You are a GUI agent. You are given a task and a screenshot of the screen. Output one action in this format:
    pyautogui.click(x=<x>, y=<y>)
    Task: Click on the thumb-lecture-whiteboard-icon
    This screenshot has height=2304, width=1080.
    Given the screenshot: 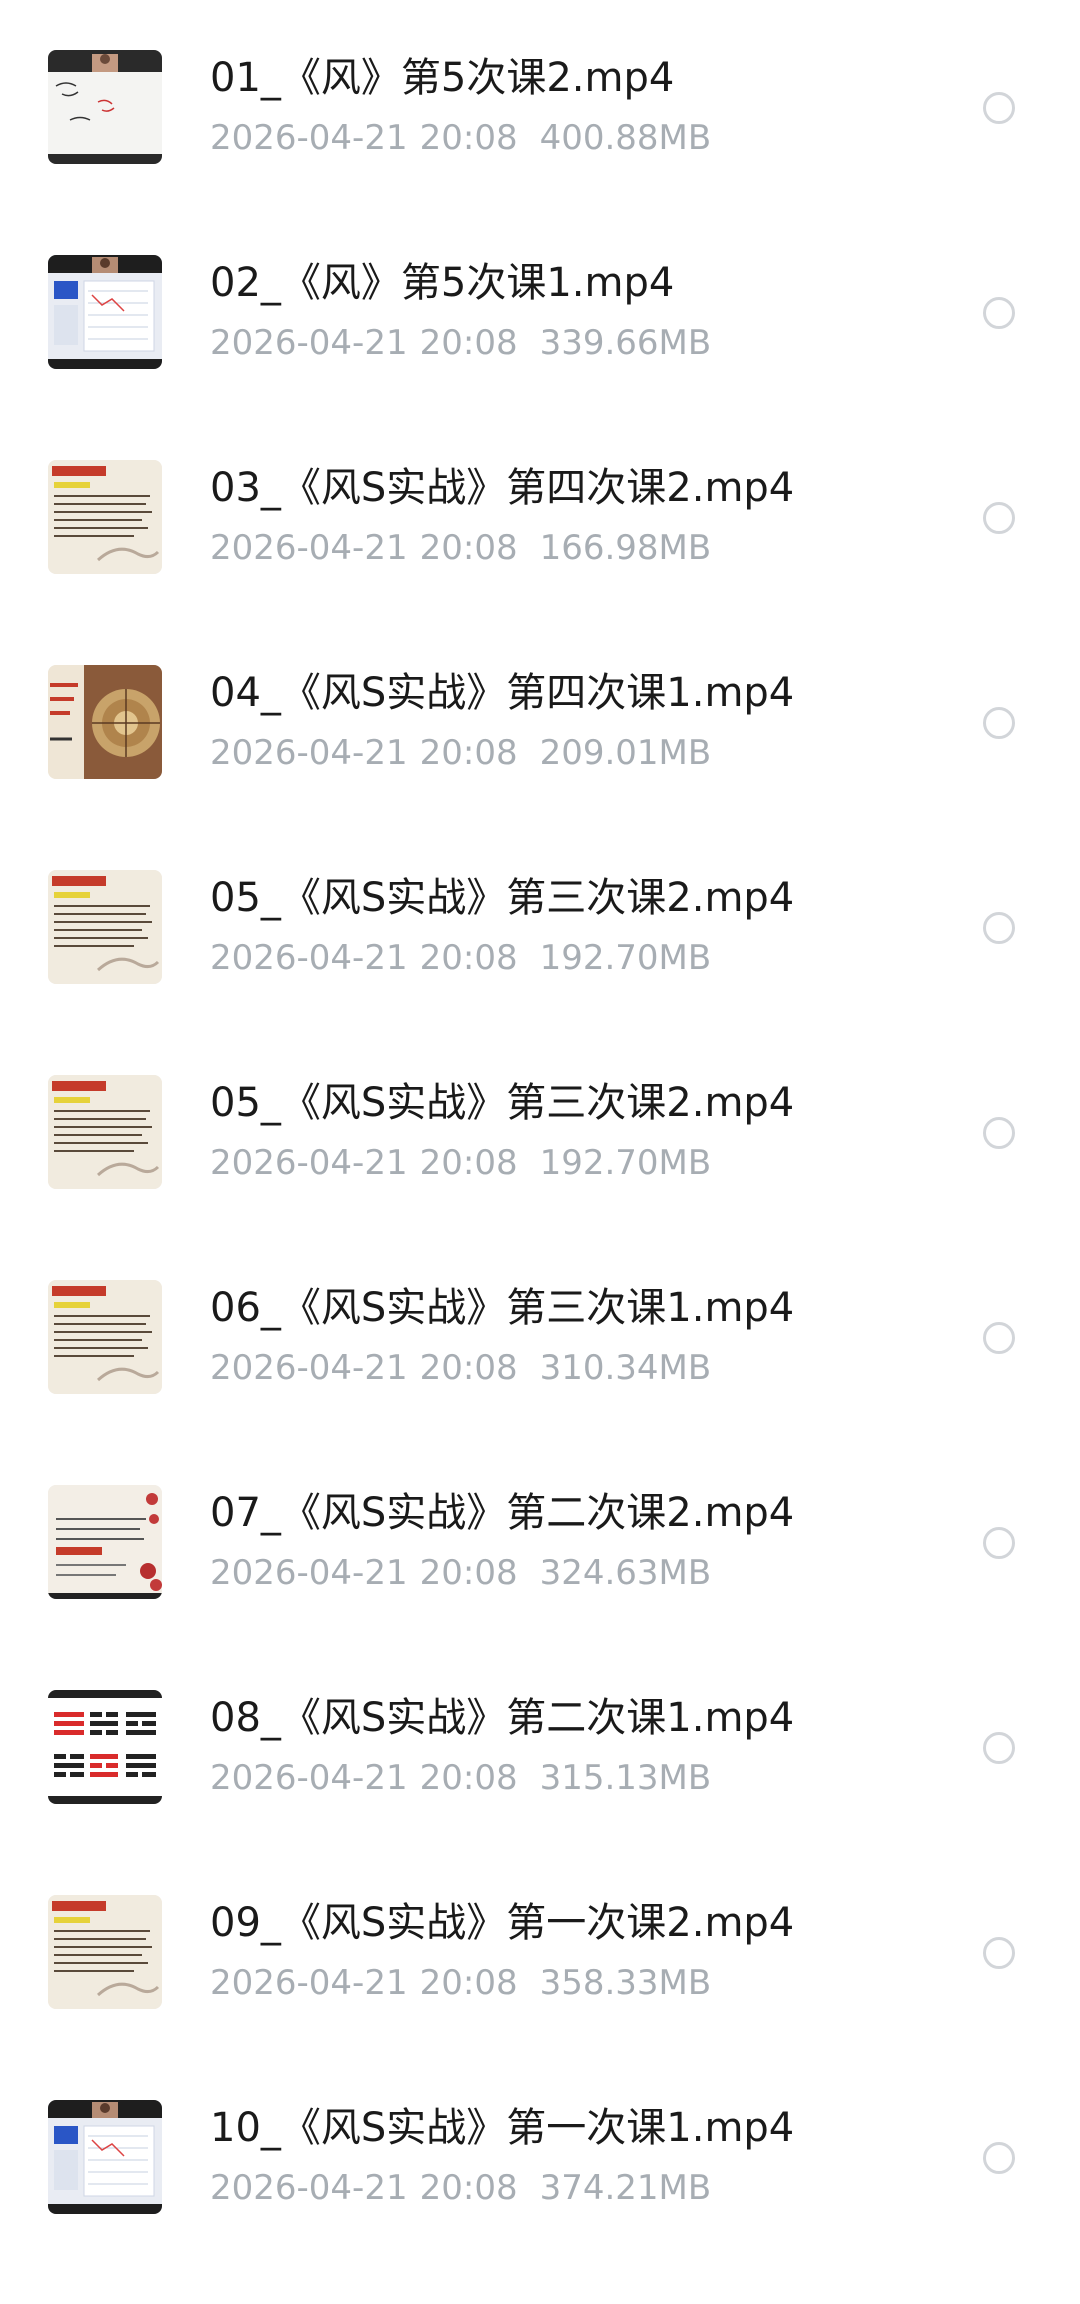 What is the action you would take?
    pyautogui.click(x=105, y=107)
    